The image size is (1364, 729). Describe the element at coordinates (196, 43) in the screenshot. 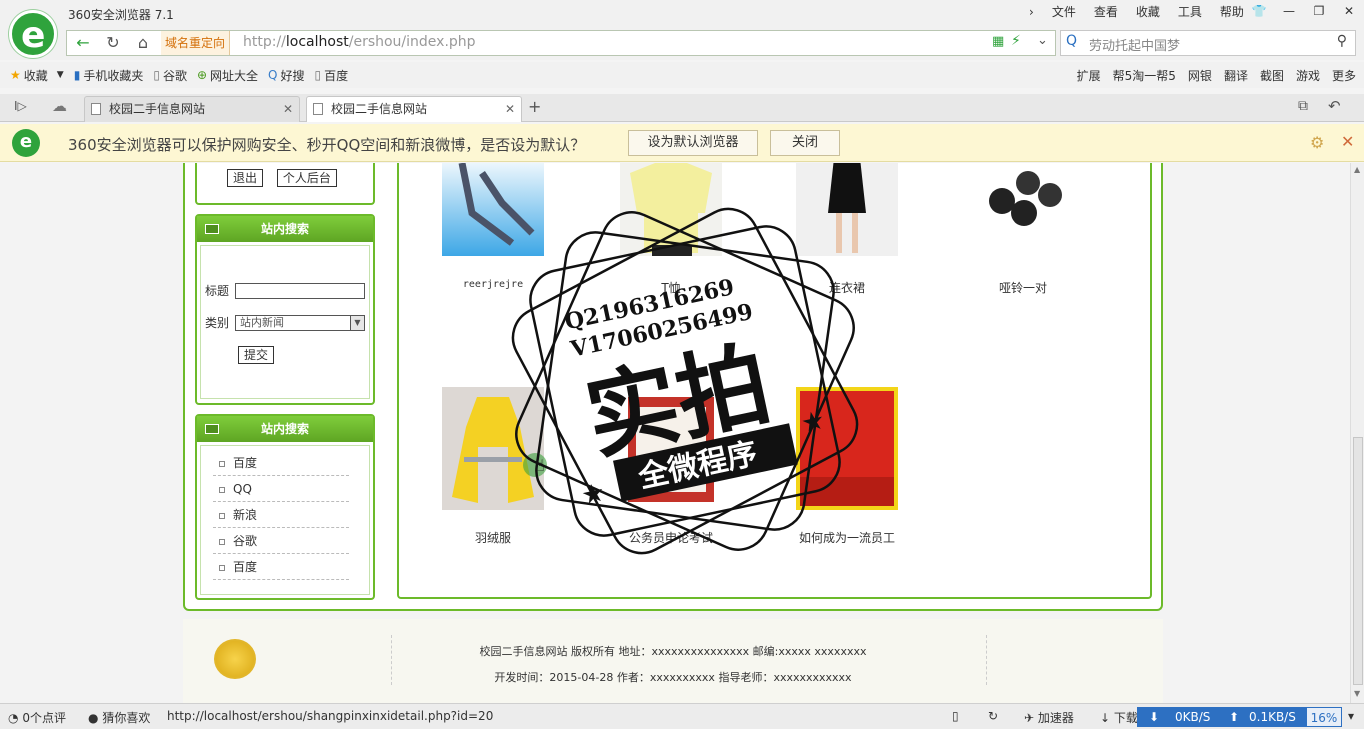

I see `redirect-badge: 域名重定向` at that location.